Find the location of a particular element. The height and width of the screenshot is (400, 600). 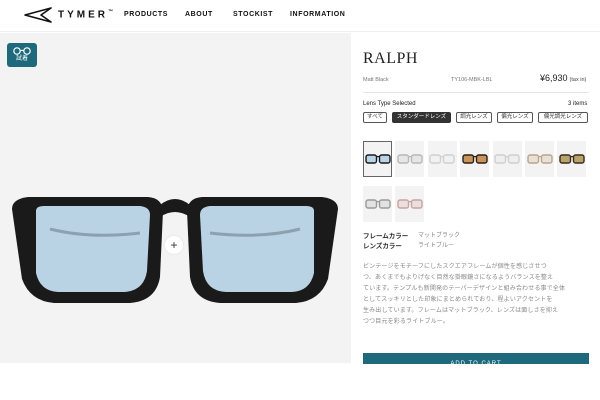

glasses-icon is located at coordinates (22, 51).